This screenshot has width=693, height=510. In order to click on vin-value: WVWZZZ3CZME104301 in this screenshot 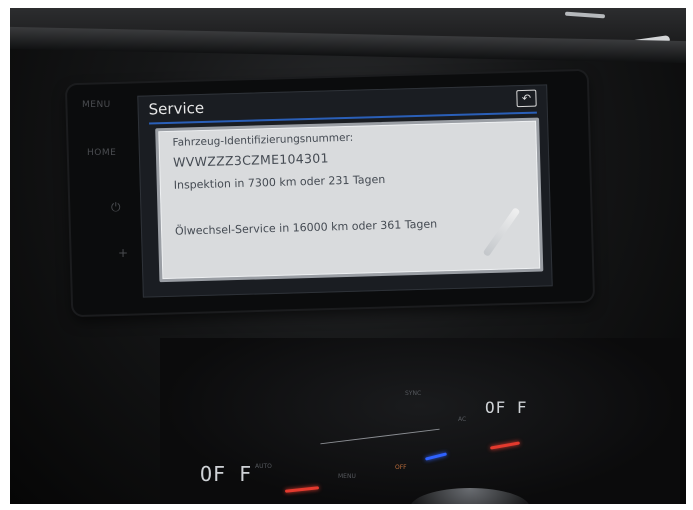, I will do `click(250, 160)`.